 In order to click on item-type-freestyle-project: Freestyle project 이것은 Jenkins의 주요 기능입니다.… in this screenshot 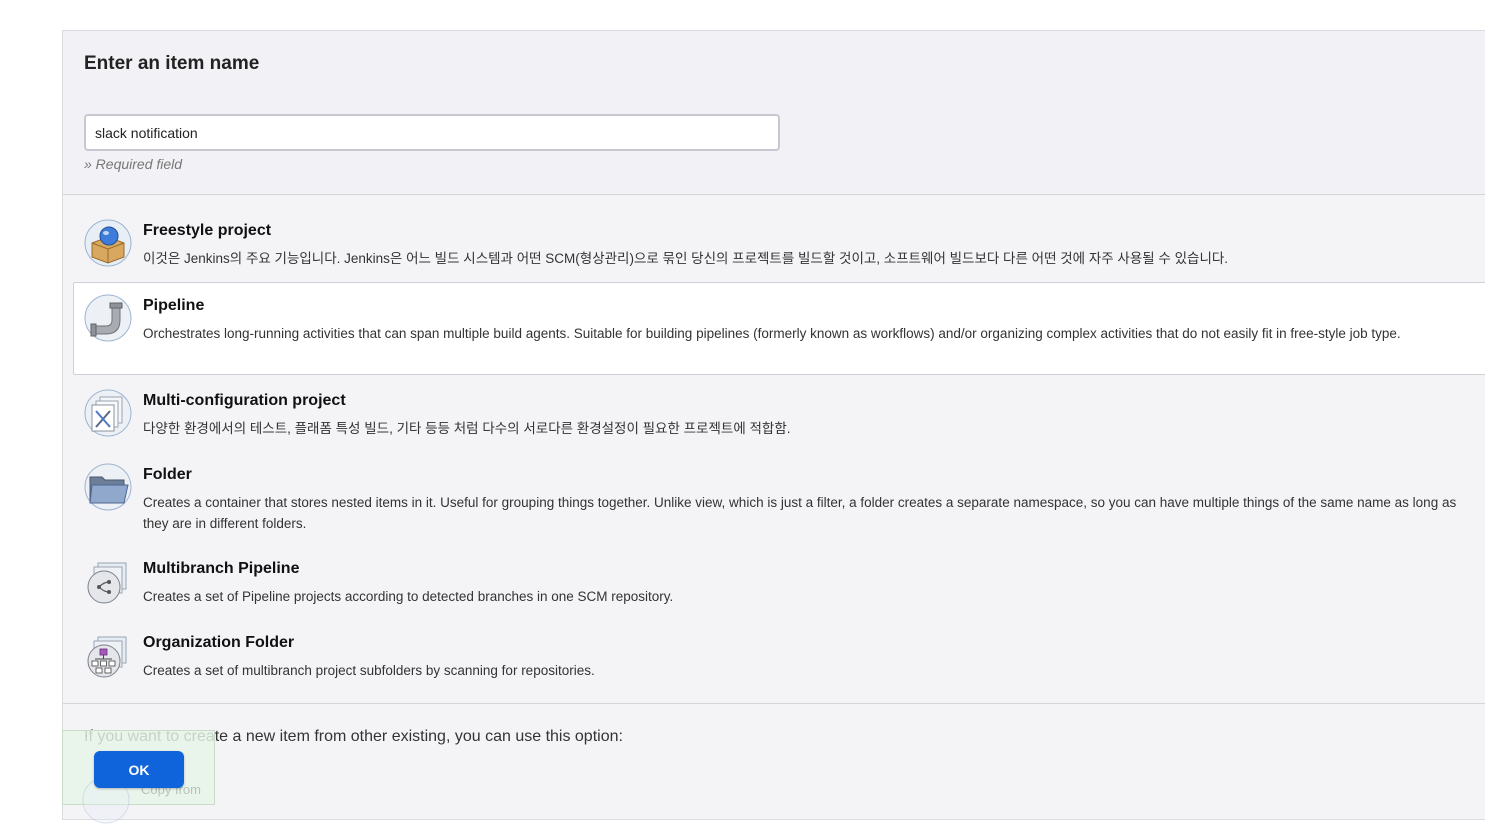, I will do `click(779, 244)`.